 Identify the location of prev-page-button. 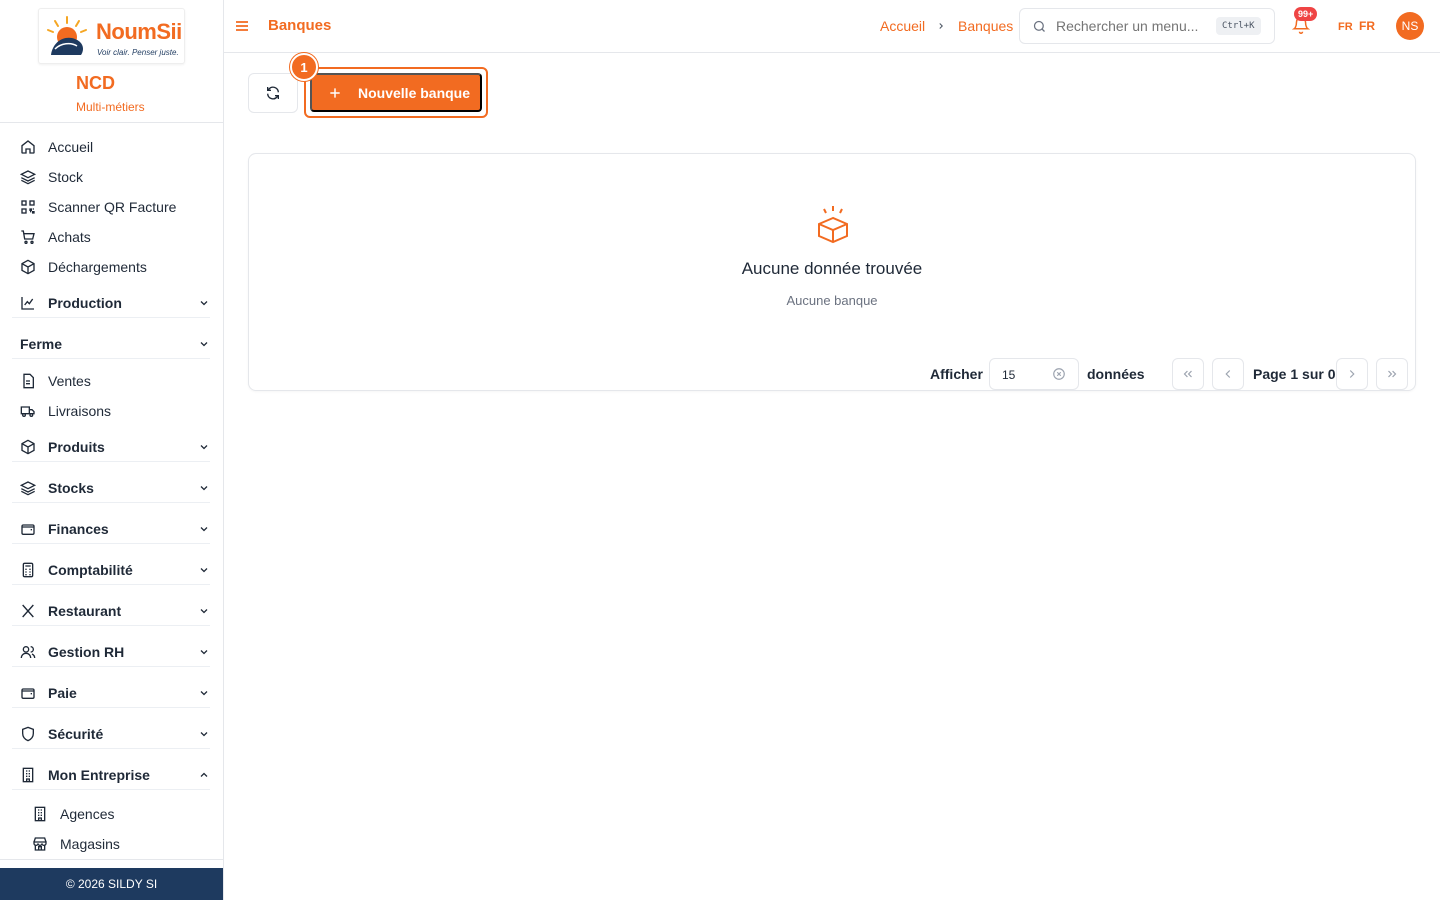
(1228, 374).